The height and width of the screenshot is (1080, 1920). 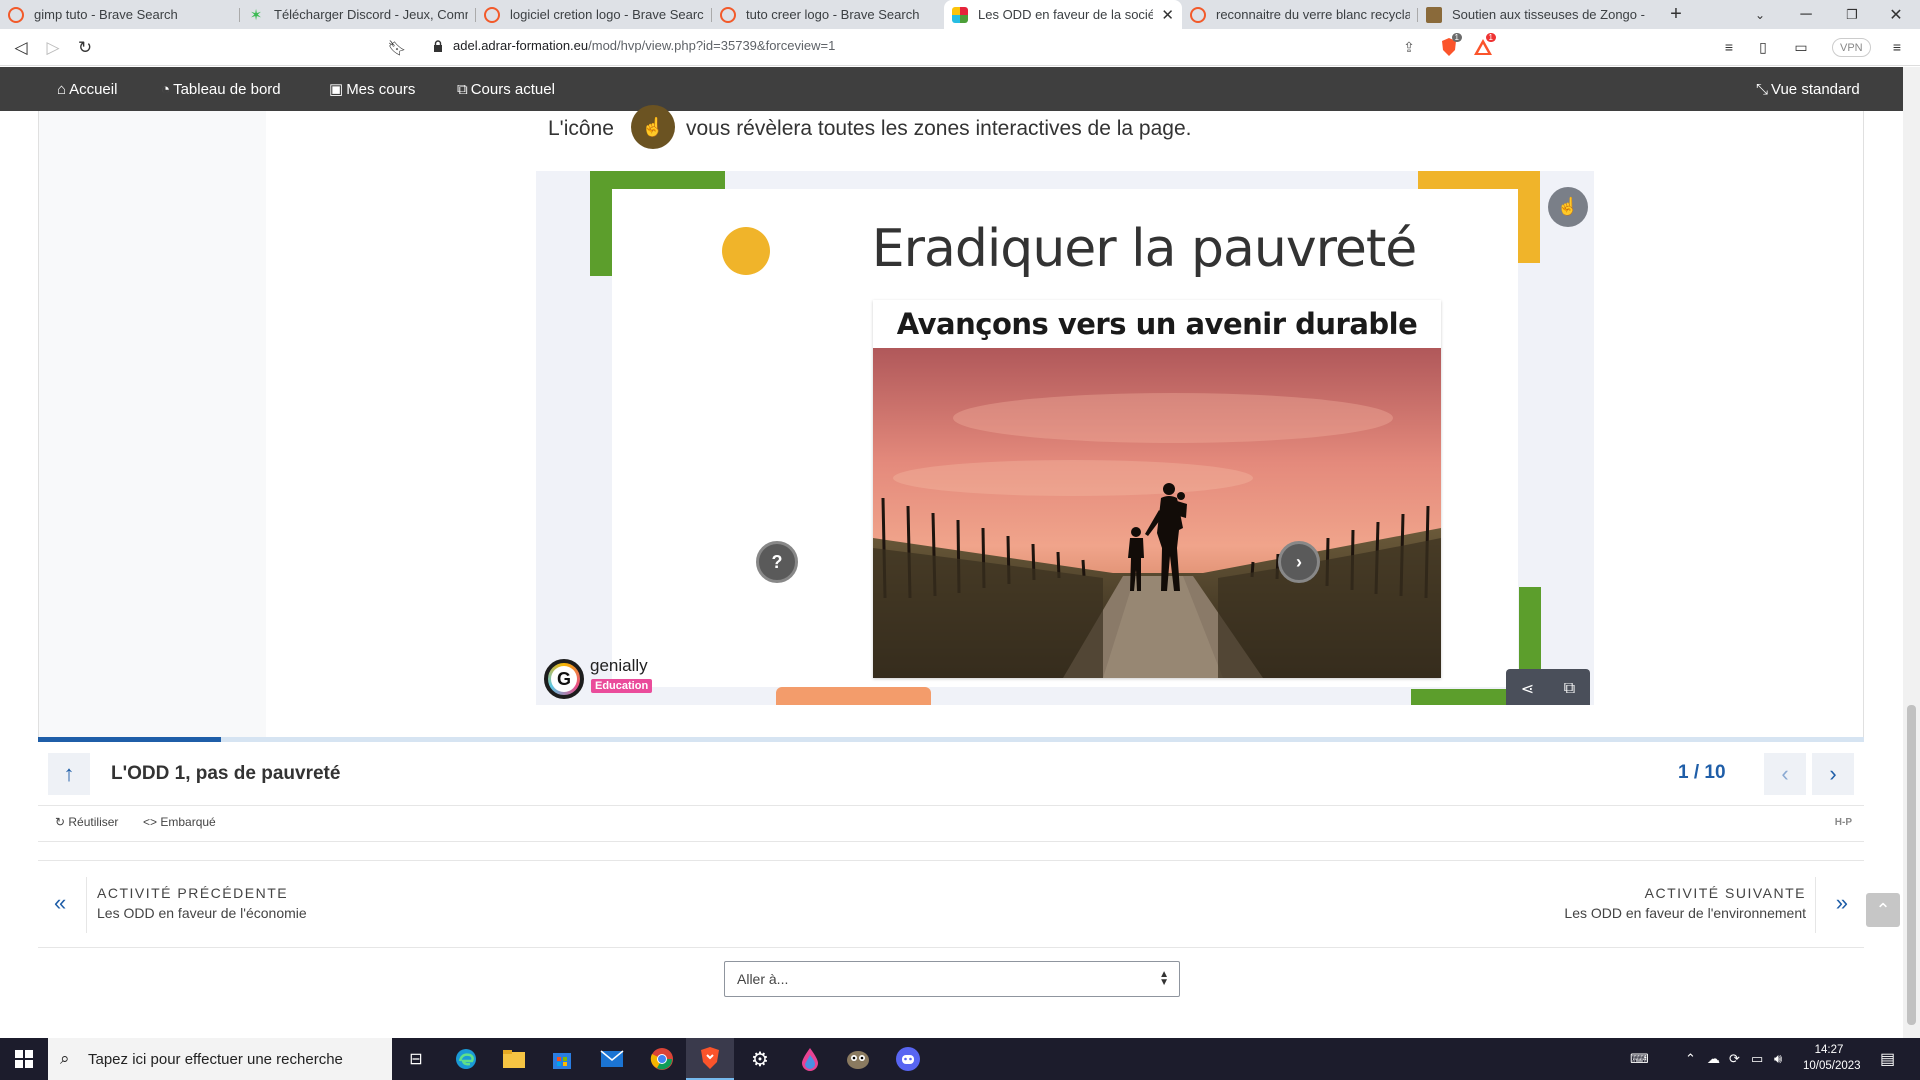 What do you see at coordinates (60, 903) in the screenshot?
I see `previous-activity-icon: «` at bounding box center [60, 903].